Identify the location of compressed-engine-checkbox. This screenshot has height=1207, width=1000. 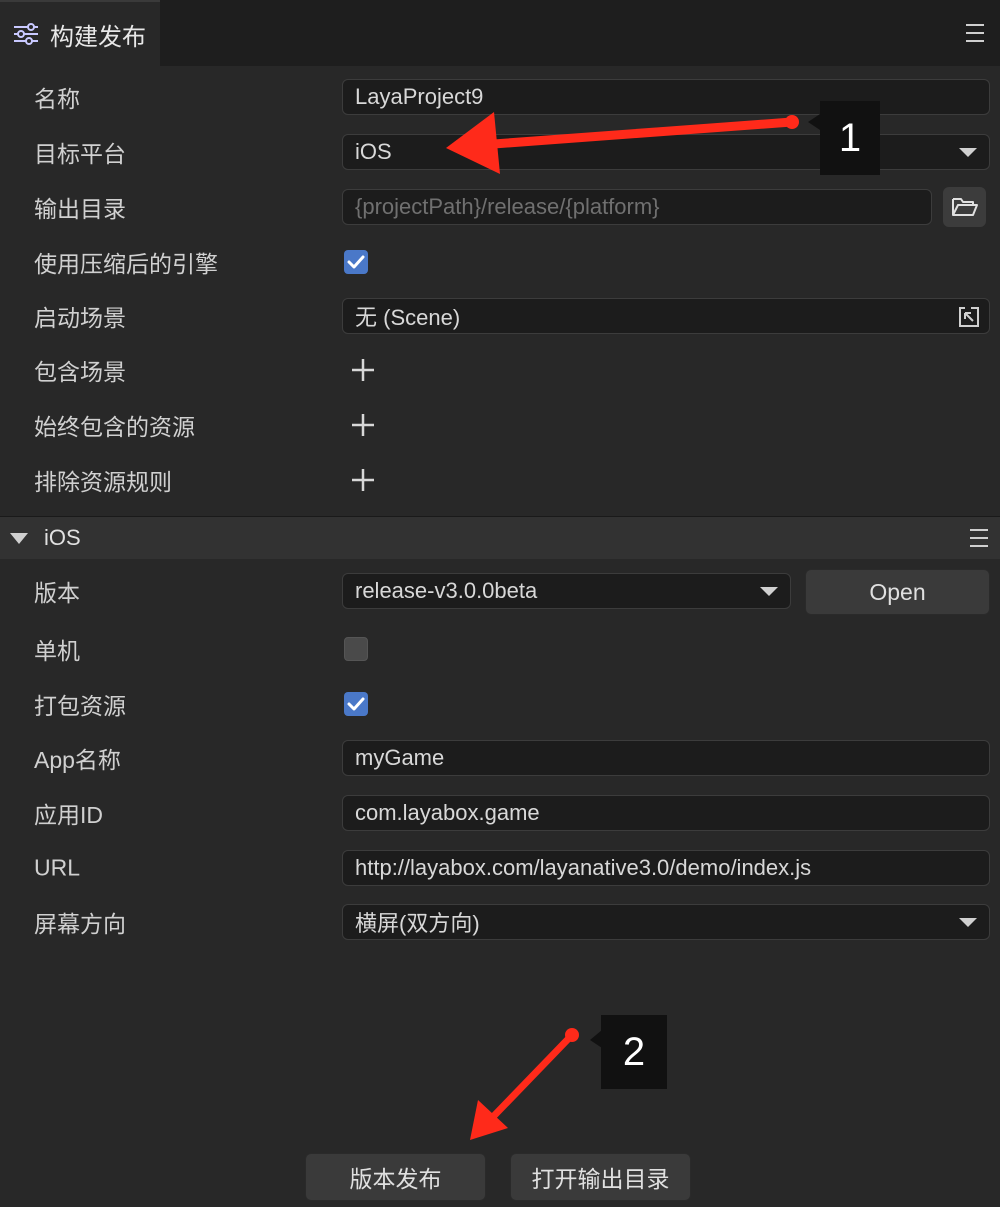
(356, 262).